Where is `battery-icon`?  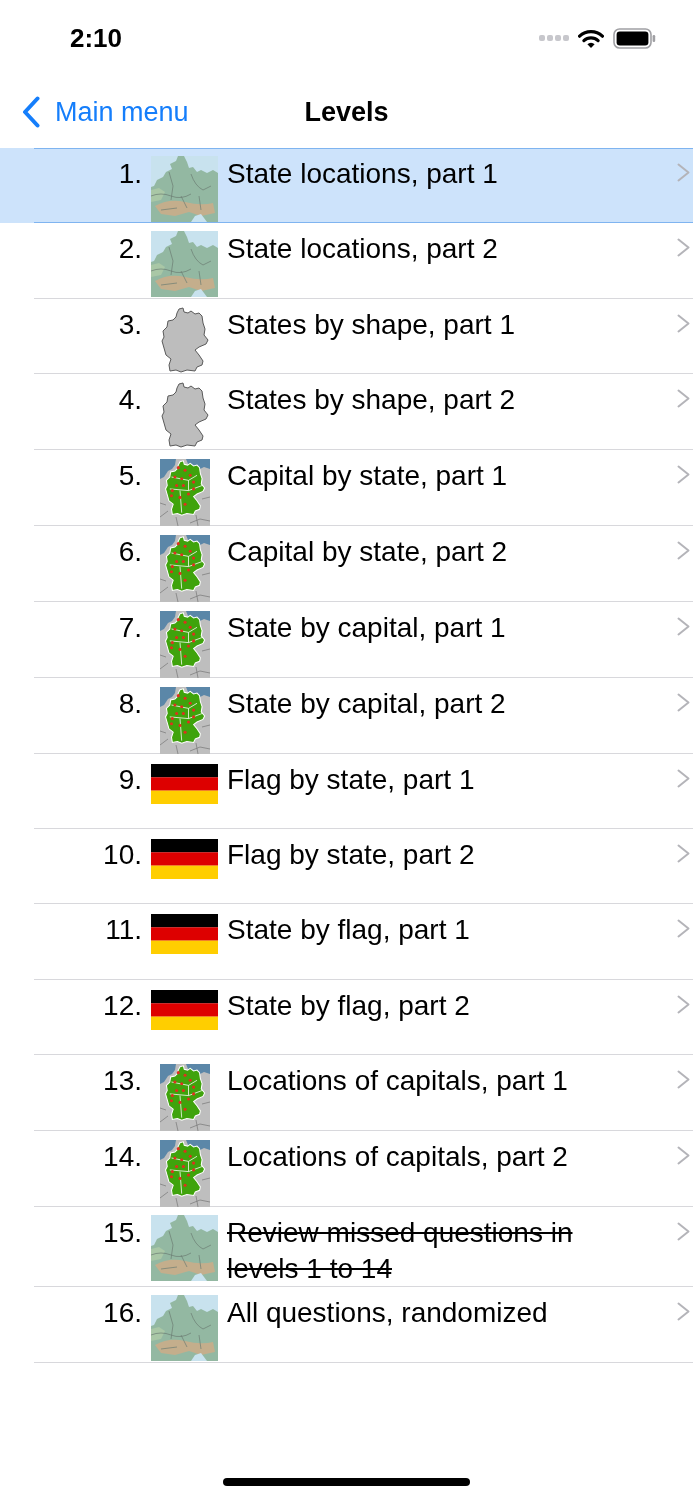
battery-icon is located at coordinates (634, 38).